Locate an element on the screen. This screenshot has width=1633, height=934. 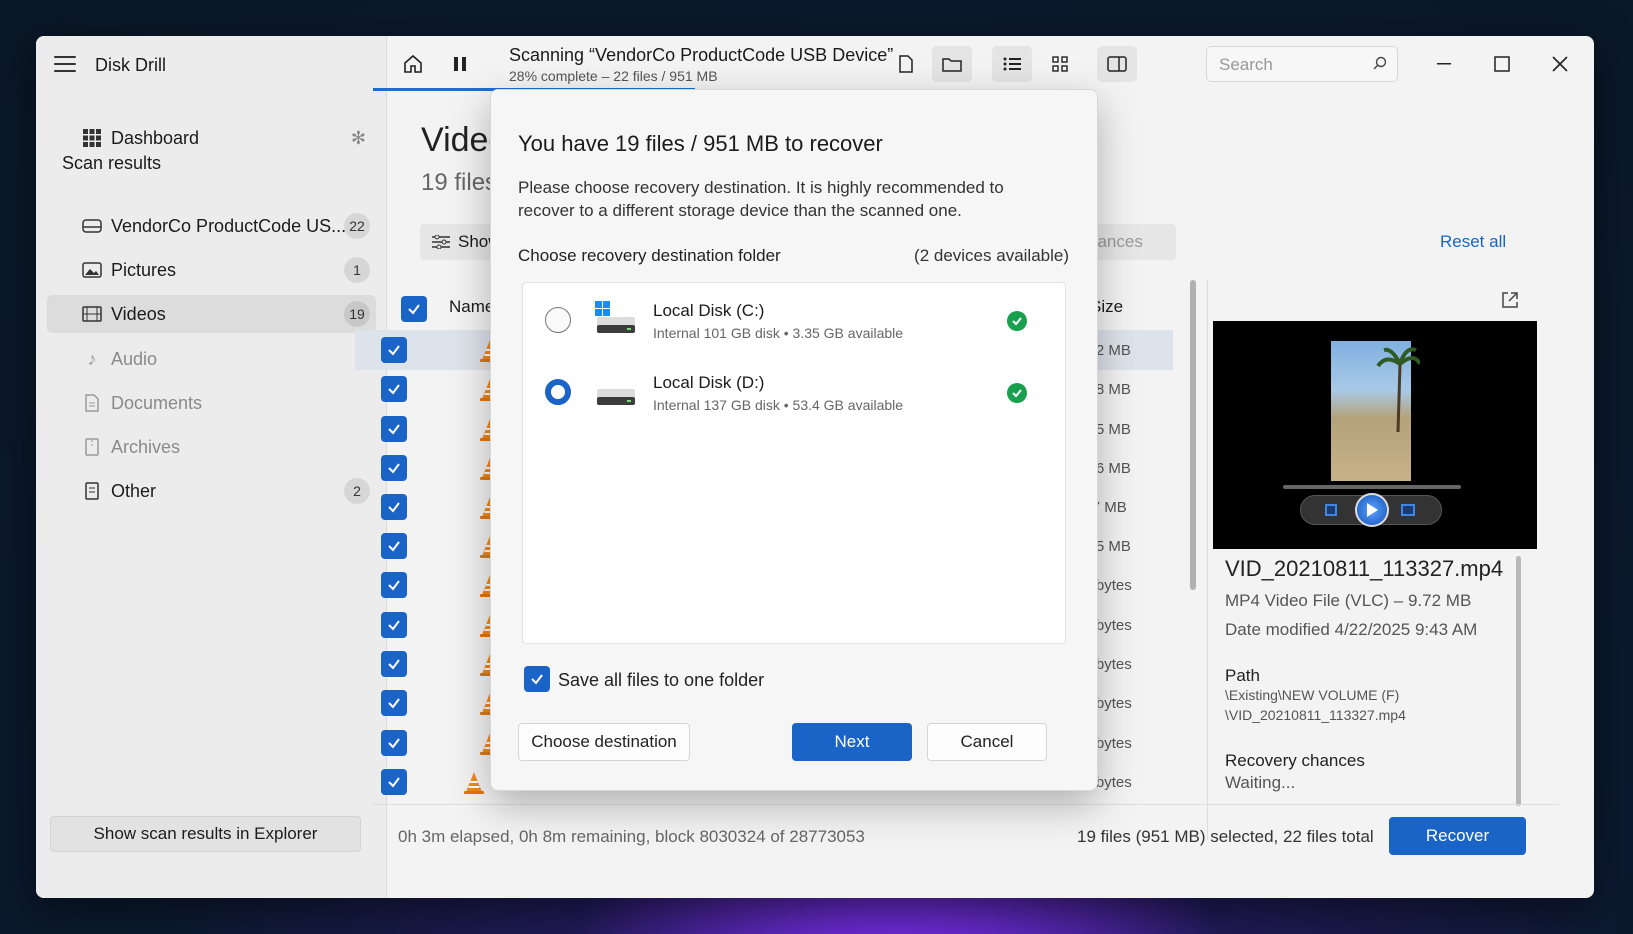
list-view-button is located at coordinates (1012, 64).